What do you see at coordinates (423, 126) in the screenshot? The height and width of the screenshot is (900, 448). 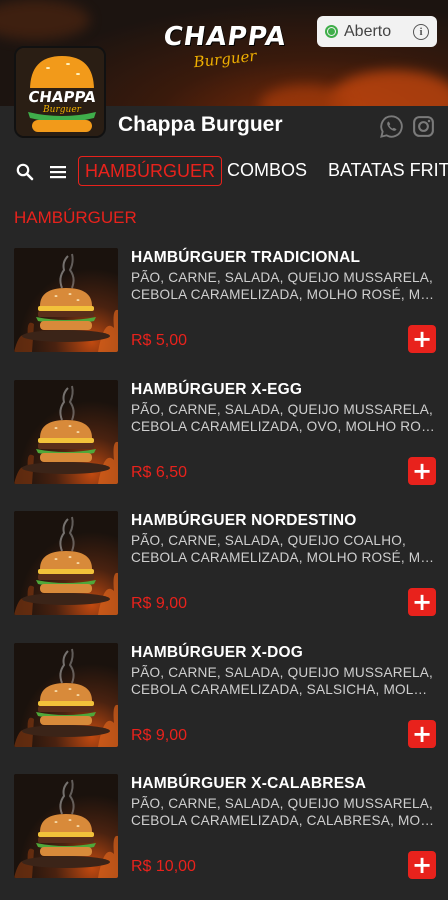 I see `instagram-icon` at bounding box center [423, 126].